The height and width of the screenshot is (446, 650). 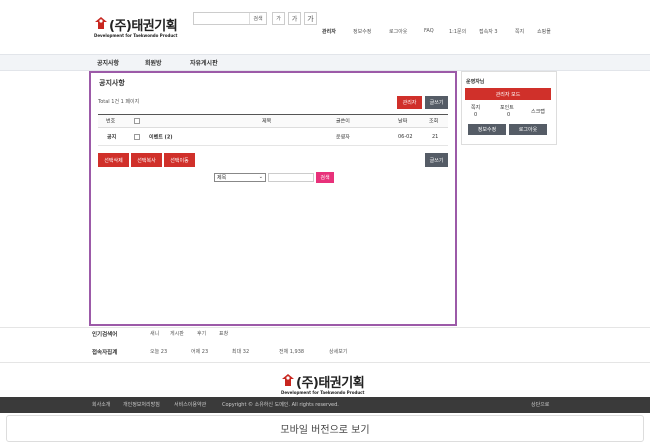 I want to click on nav-shop: 쇼핑몰, so click(x=544, y=31).